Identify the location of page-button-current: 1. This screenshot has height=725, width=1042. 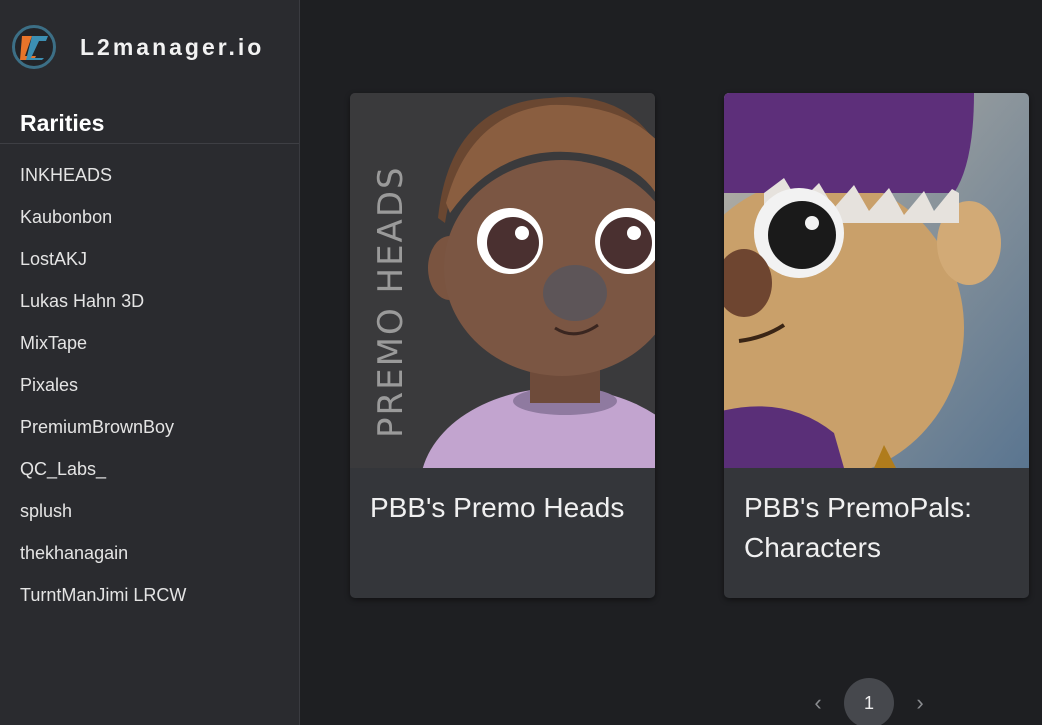
(869, 701).